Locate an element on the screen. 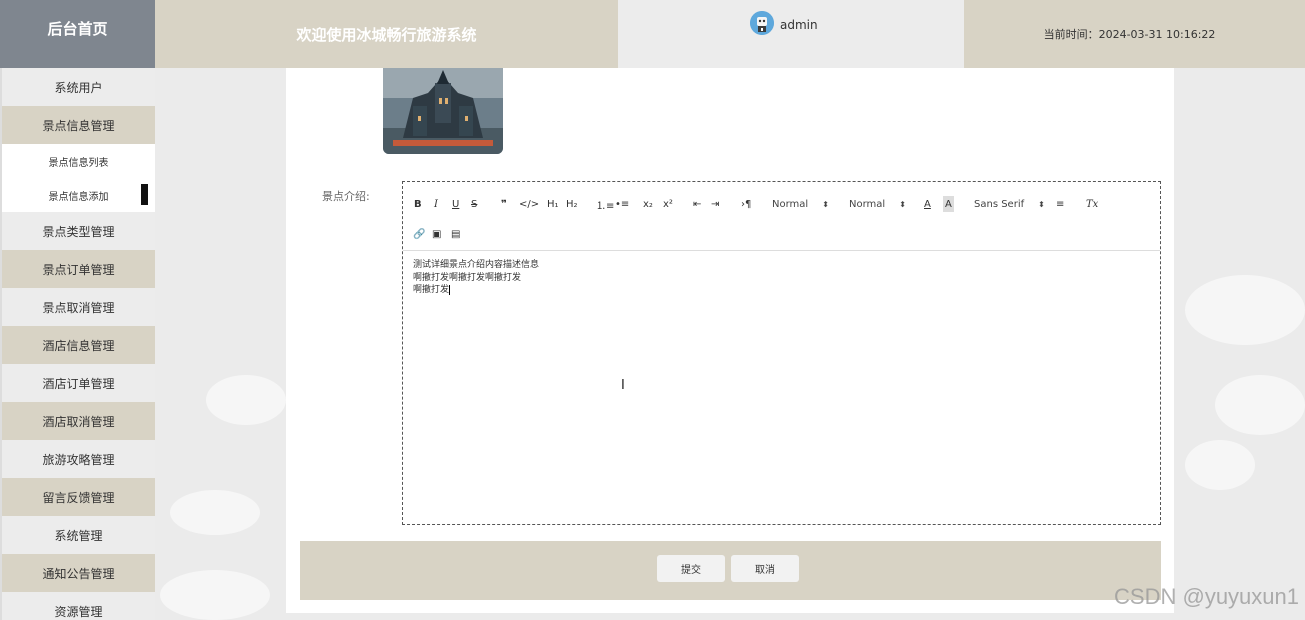 The image size is (1305, 620). content-line: 啊撤打发啊撤打发啊撤打发 is located at coordinates (467, 277).